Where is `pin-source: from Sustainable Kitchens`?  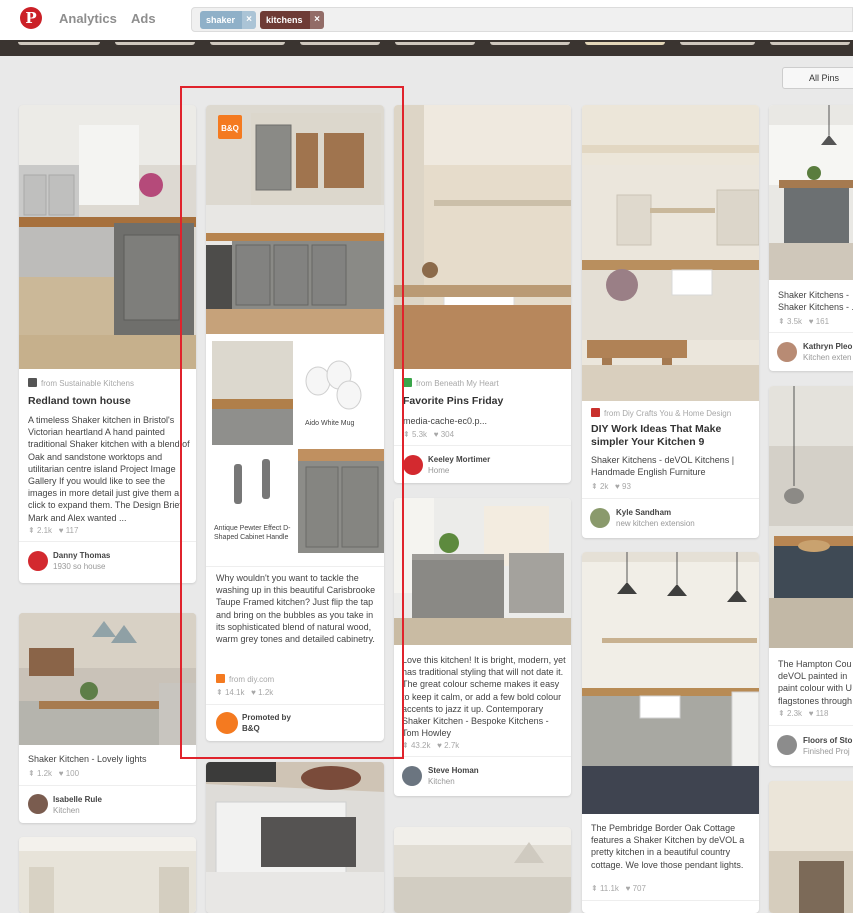
pin-source: from Sustainable Kitchens is located at coordinates (81, 383).